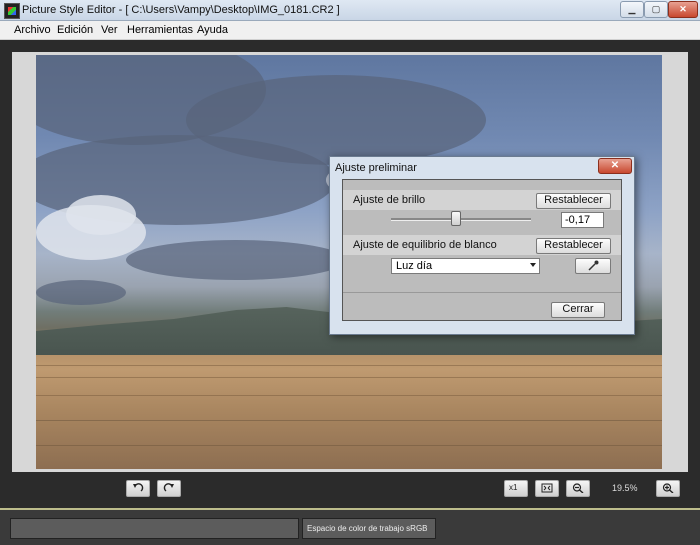 Image resolution: width=700 pixels, height=545 pixels. What do you see at coordinates (154, 528) in the screenshot?
I see `status-panel-left` at bounding box center [154, 528].